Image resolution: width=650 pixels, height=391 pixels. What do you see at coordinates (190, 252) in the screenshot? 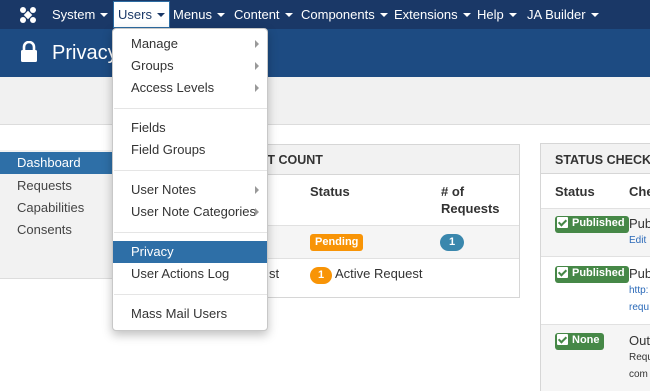
I see `menu-item-privacy: Privacy` at bounding box center [190, 252].